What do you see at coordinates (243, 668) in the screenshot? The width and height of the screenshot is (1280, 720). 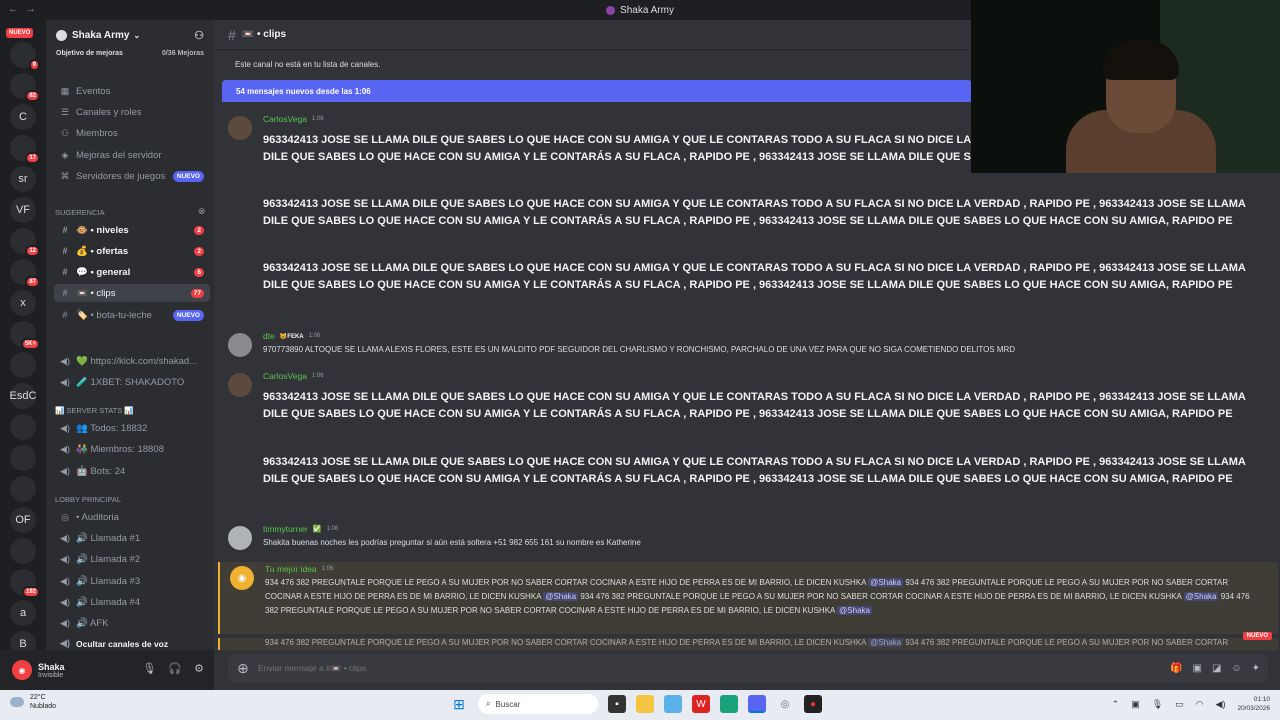 I see `plus-icon: ⊕` at bounding box center [243, 668].